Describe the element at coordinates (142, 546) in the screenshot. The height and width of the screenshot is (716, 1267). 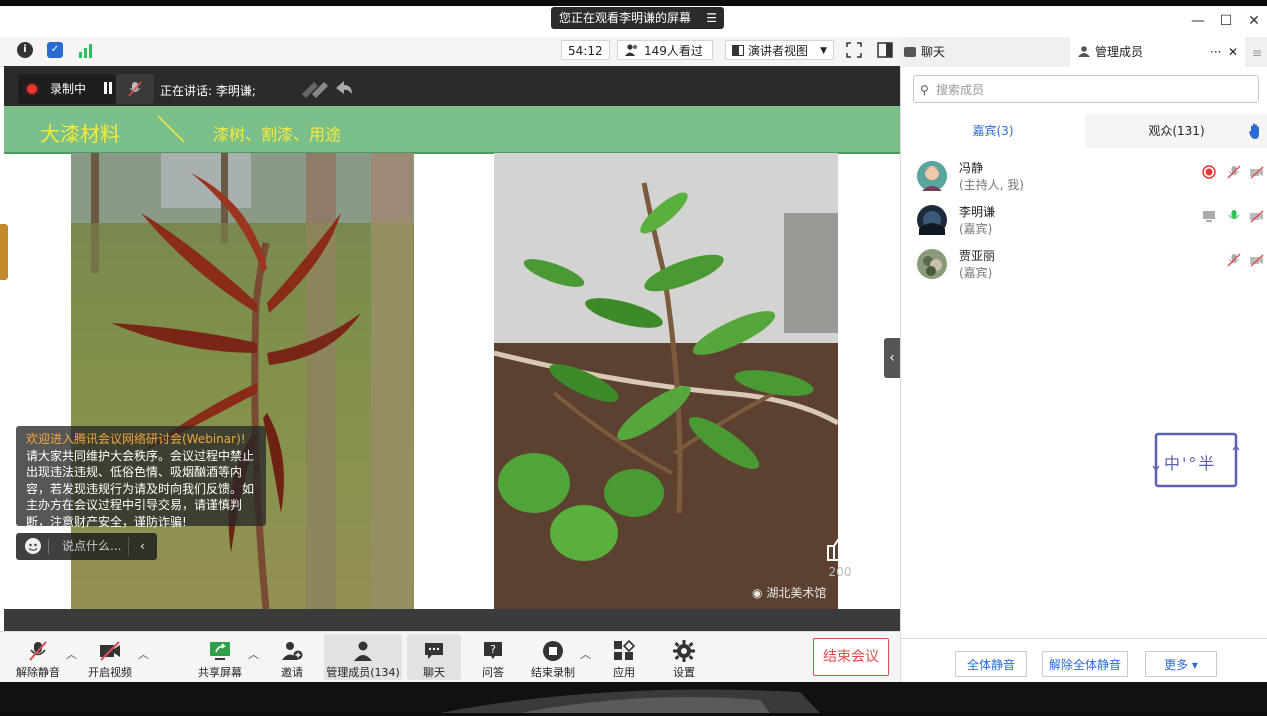
I see `chevron-left-icon: ‹` at that location.